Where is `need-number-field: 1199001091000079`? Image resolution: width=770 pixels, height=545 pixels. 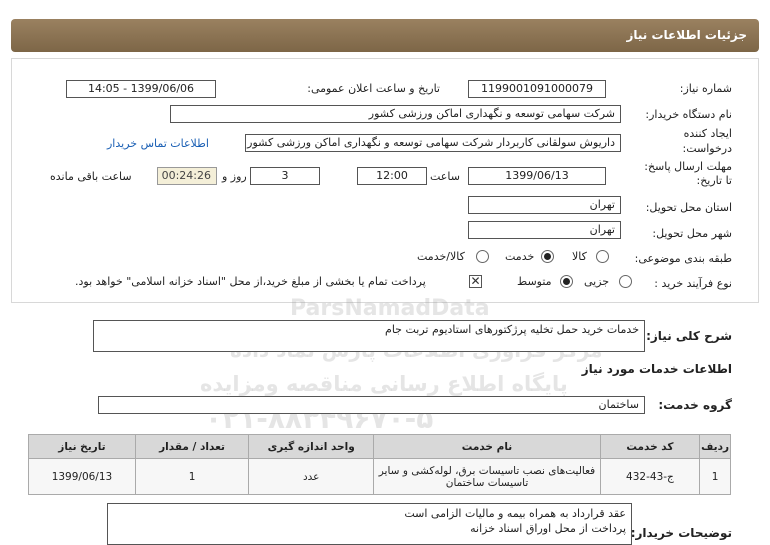 need-number-field: 1199001091000079 is located at coordinates (537, 89).